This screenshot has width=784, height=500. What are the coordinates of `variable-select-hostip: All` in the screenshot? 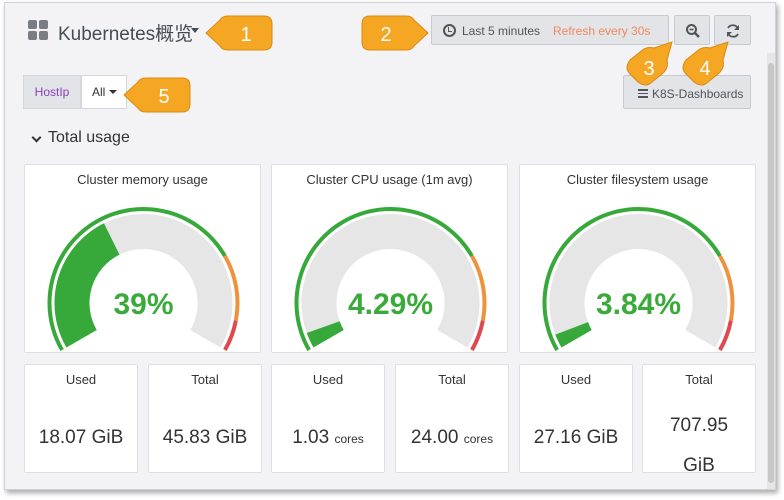 It's located at (104, 92).